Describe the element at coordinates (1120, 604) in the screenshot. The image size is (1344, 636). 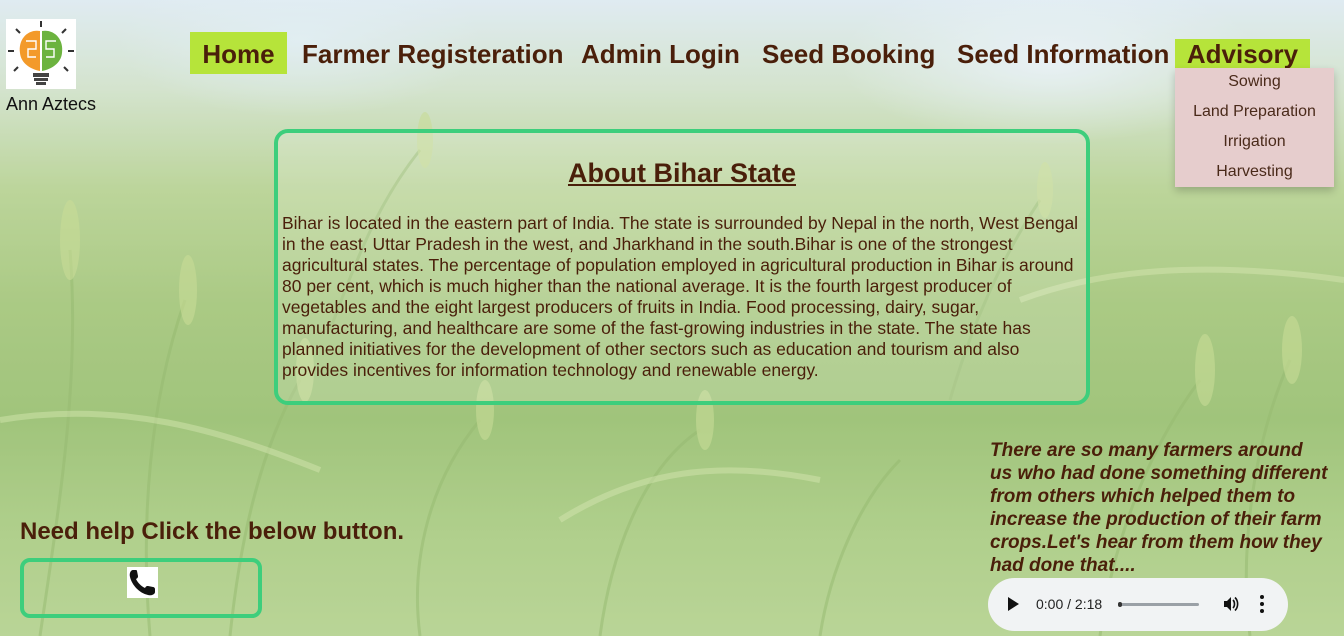
I see `audio-progress-thumb` at that location.